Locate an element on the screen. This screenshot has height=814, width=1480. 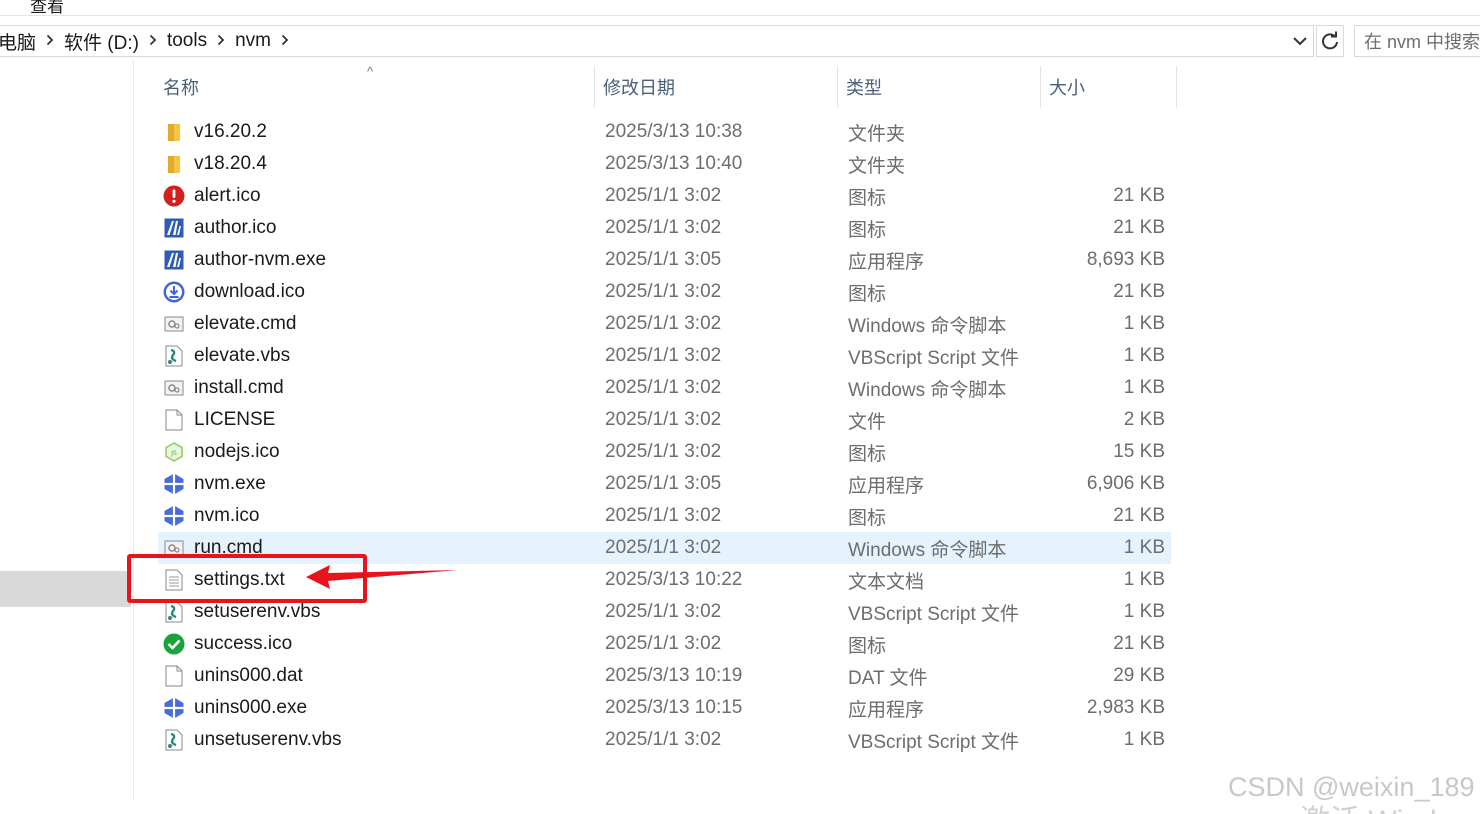
file-row: unins000.exe 2025/3/13 10:15 应用程序 2,983 KB is located at coordinates (664, 708).